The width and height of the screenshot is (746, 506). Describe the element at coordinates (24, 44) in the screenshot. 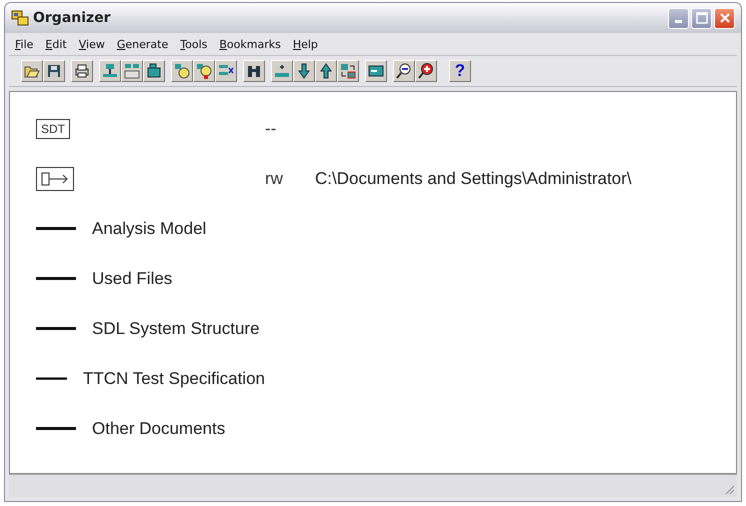

I see `menu-item: File` at that location.